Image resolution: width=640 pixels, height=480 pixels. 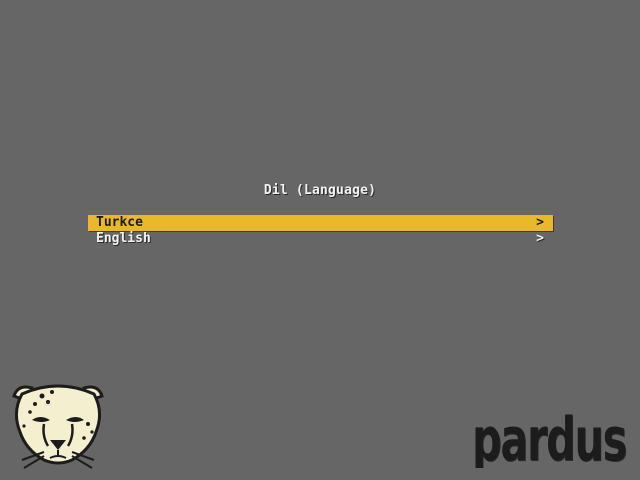 I want to click on pardus-logo: pardus, so click(x=550, y=436).